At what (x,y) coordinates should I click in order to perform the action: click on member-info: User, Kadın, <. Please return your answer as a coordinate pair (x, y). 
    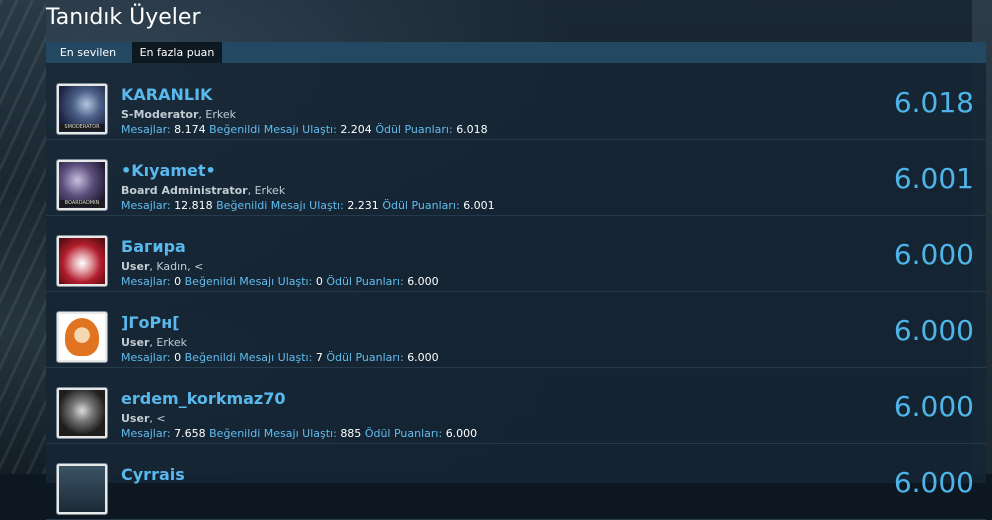
    Looking at the image, I should click on (162, 267).